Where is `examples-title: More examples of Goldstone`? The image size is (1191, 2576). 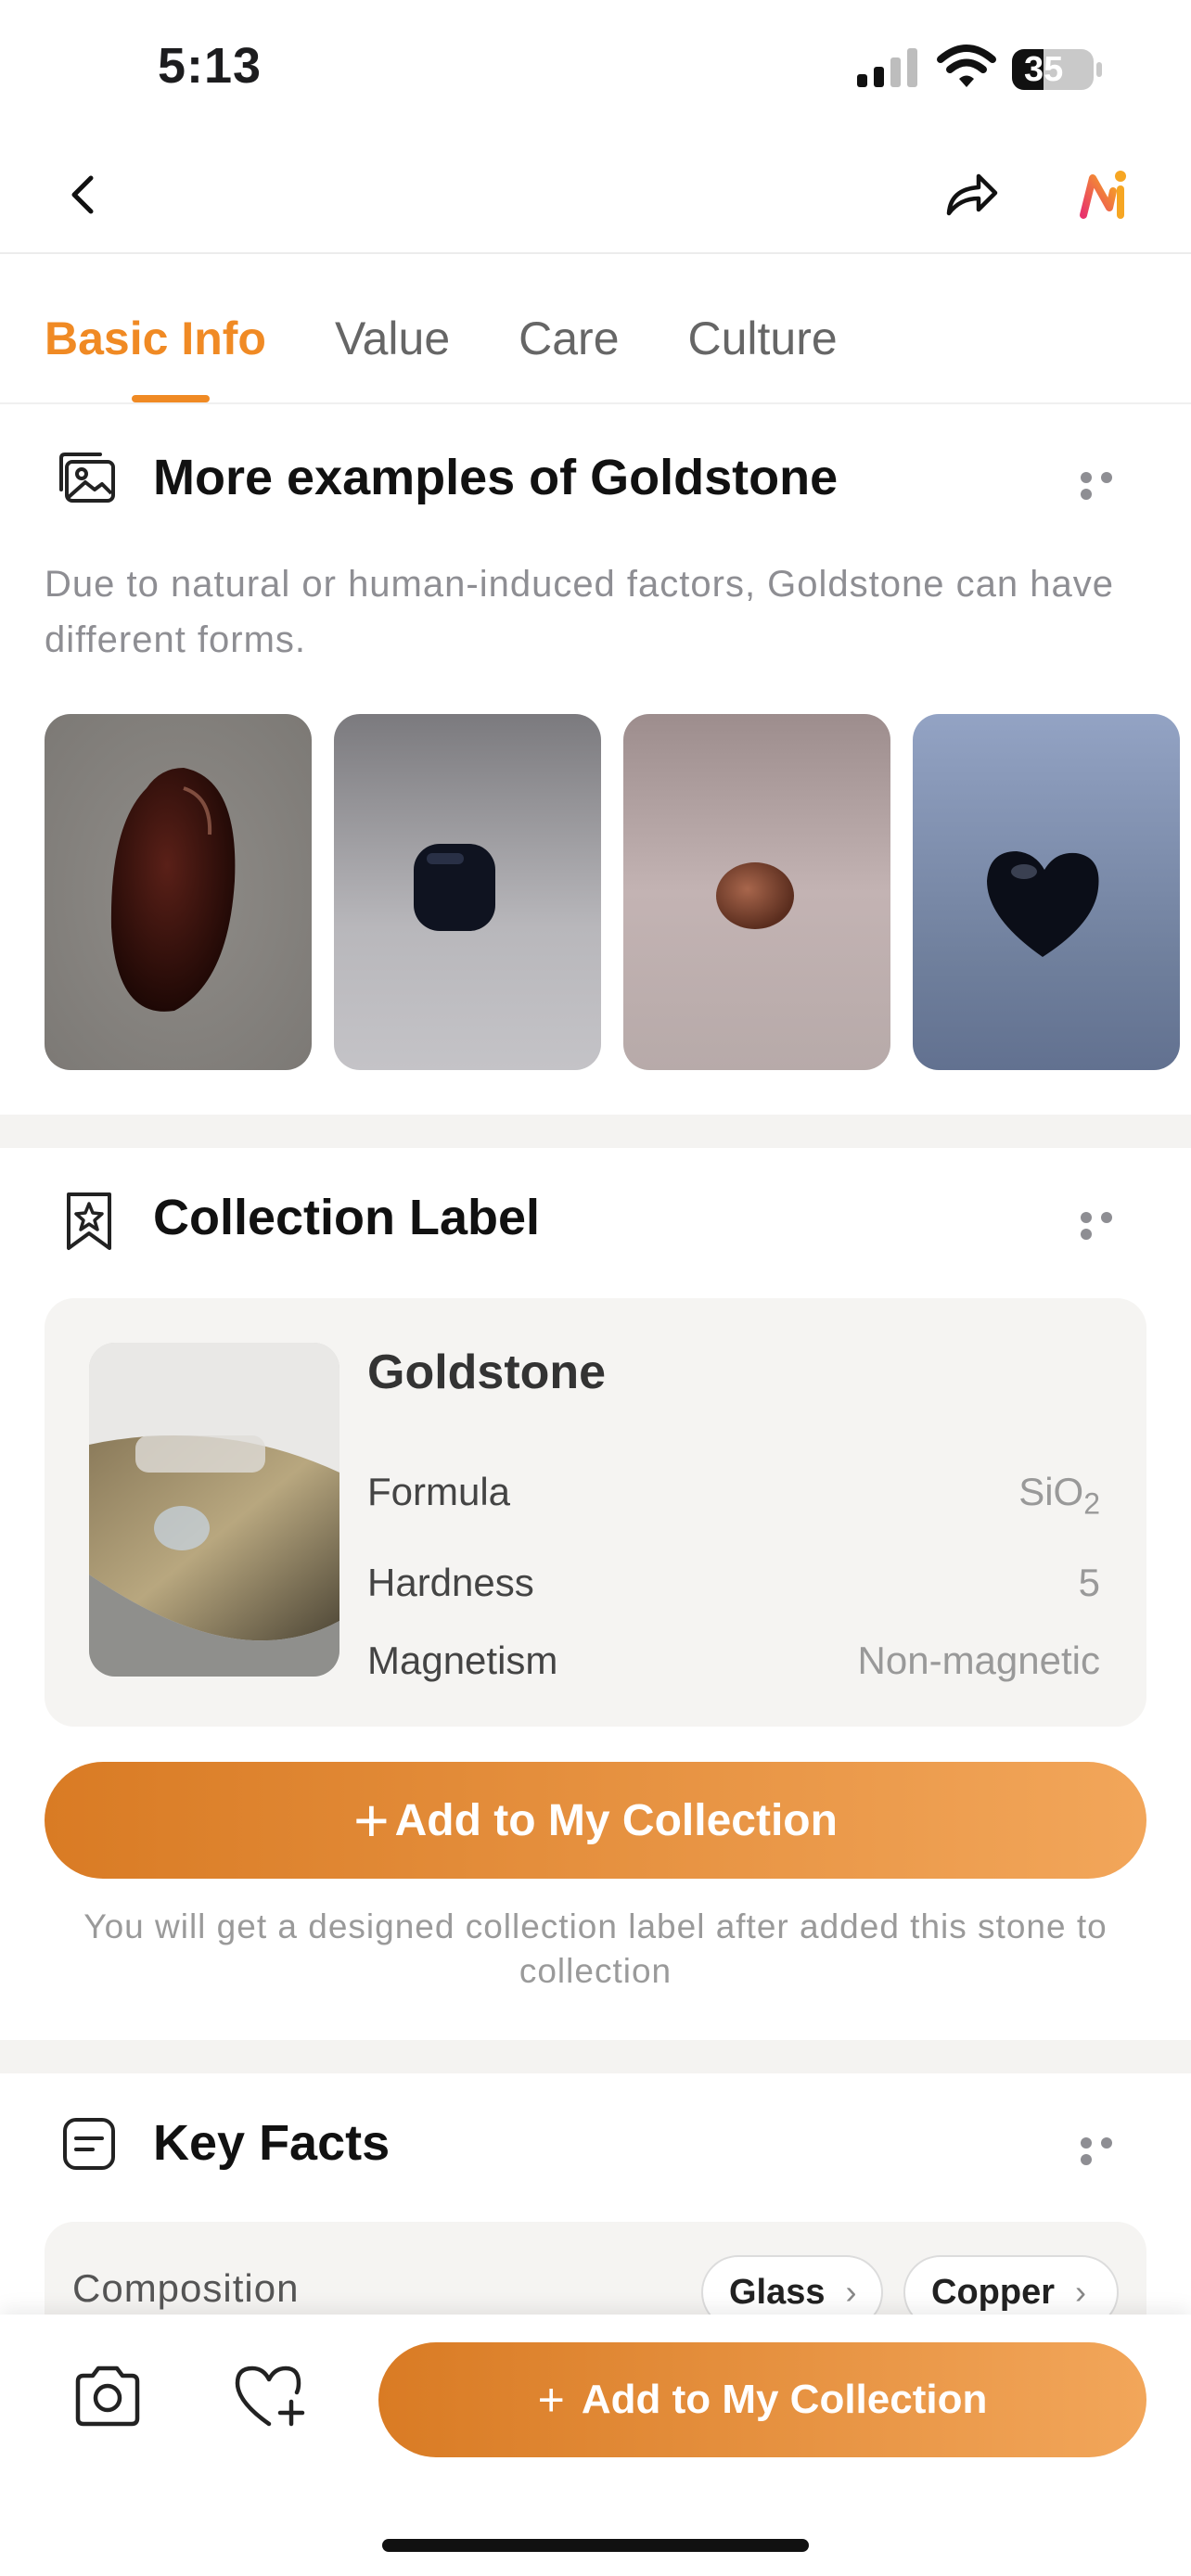 examples-title: More examples of Goldstone is located at coordinates (496, 478).